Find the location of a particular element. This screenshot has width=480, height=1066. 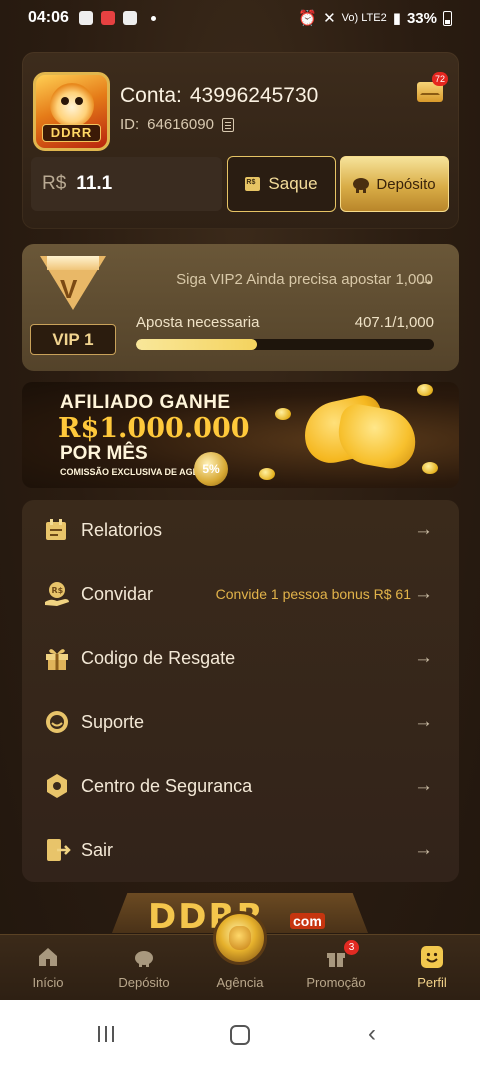

deposit-button: Depósito is located at coordinates (394, 184).